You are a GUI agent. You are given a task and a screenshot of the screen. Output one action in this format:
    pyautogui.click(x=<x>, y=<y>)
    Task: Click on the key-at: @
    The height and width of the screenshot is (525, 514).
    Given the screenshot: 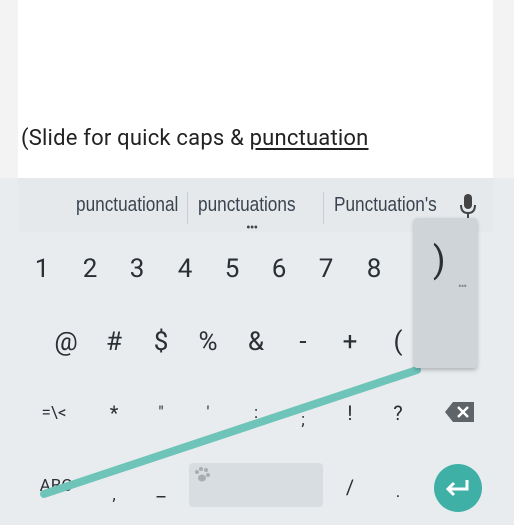 What is the action you would take?
    pyautogui.click(x=66, y=342)
    